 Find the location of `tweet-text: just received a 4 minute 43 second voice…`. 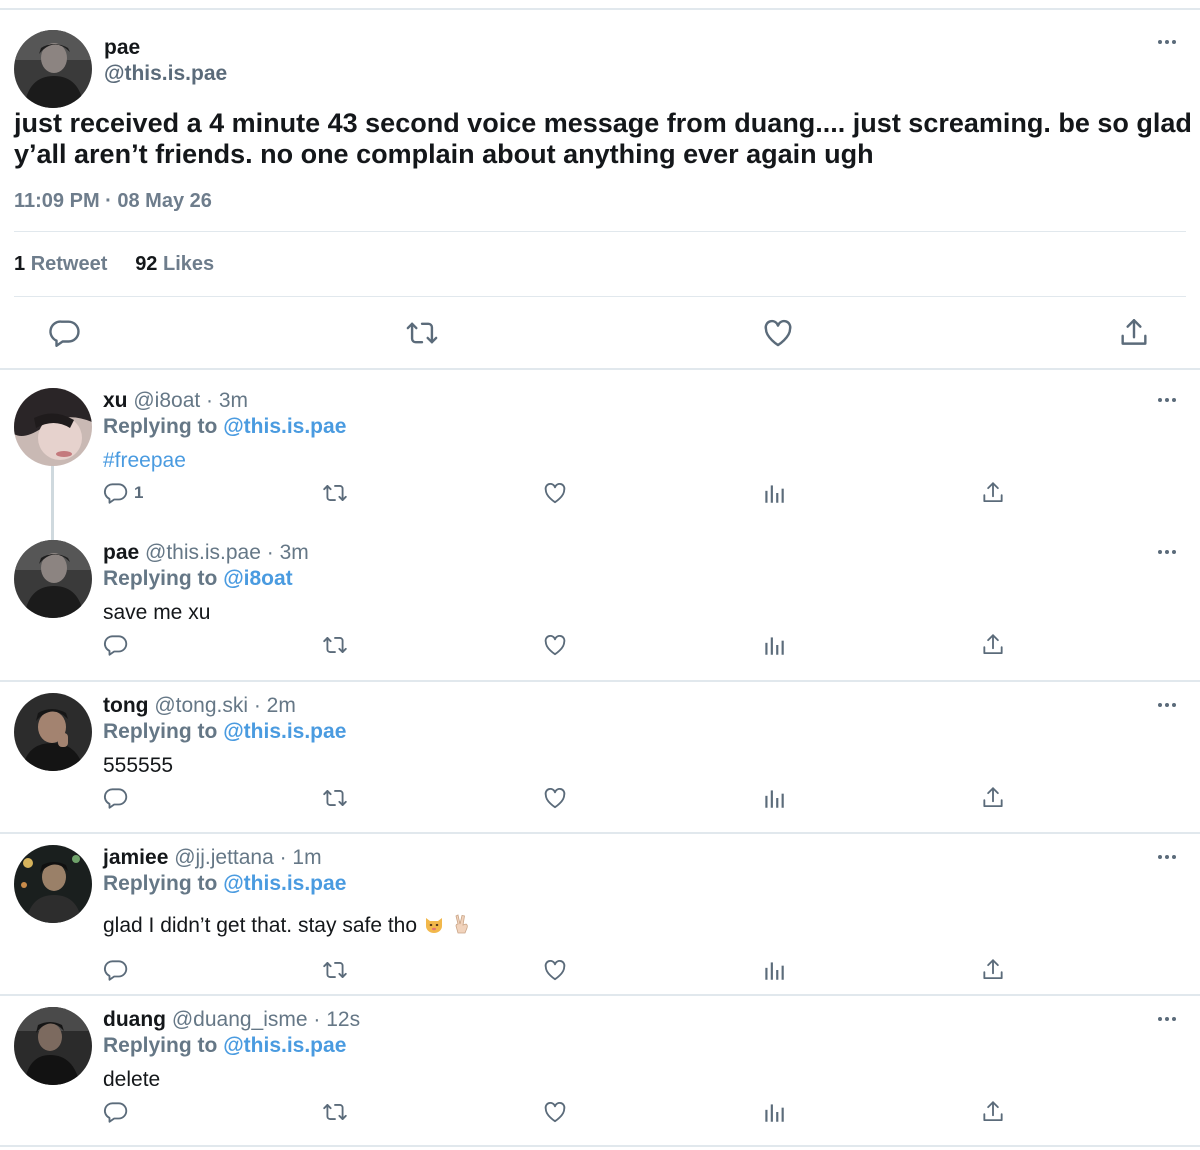

tweet-text: just received a 4 minute 43 second voice… is located at coordinates (603, 138).